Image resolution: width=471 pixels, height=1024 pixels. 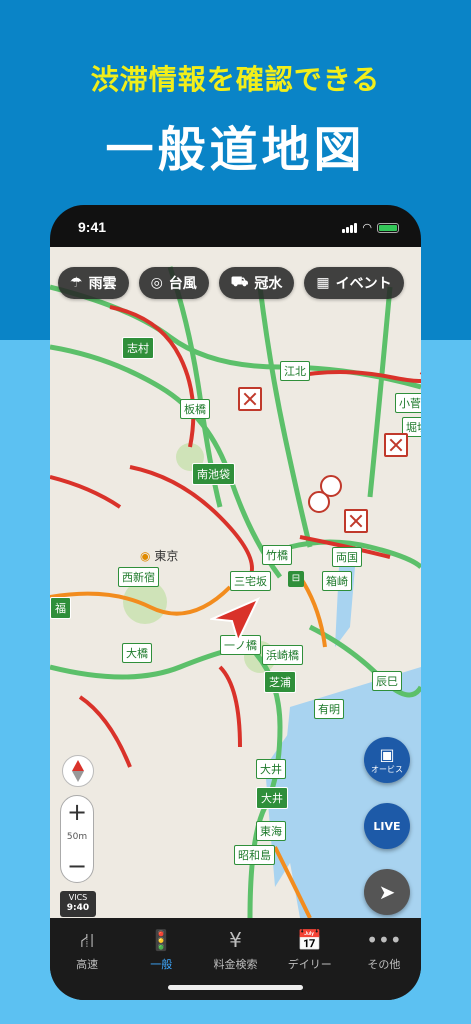 I want to click on chip-label: イベント, so click(x=363, y=284).